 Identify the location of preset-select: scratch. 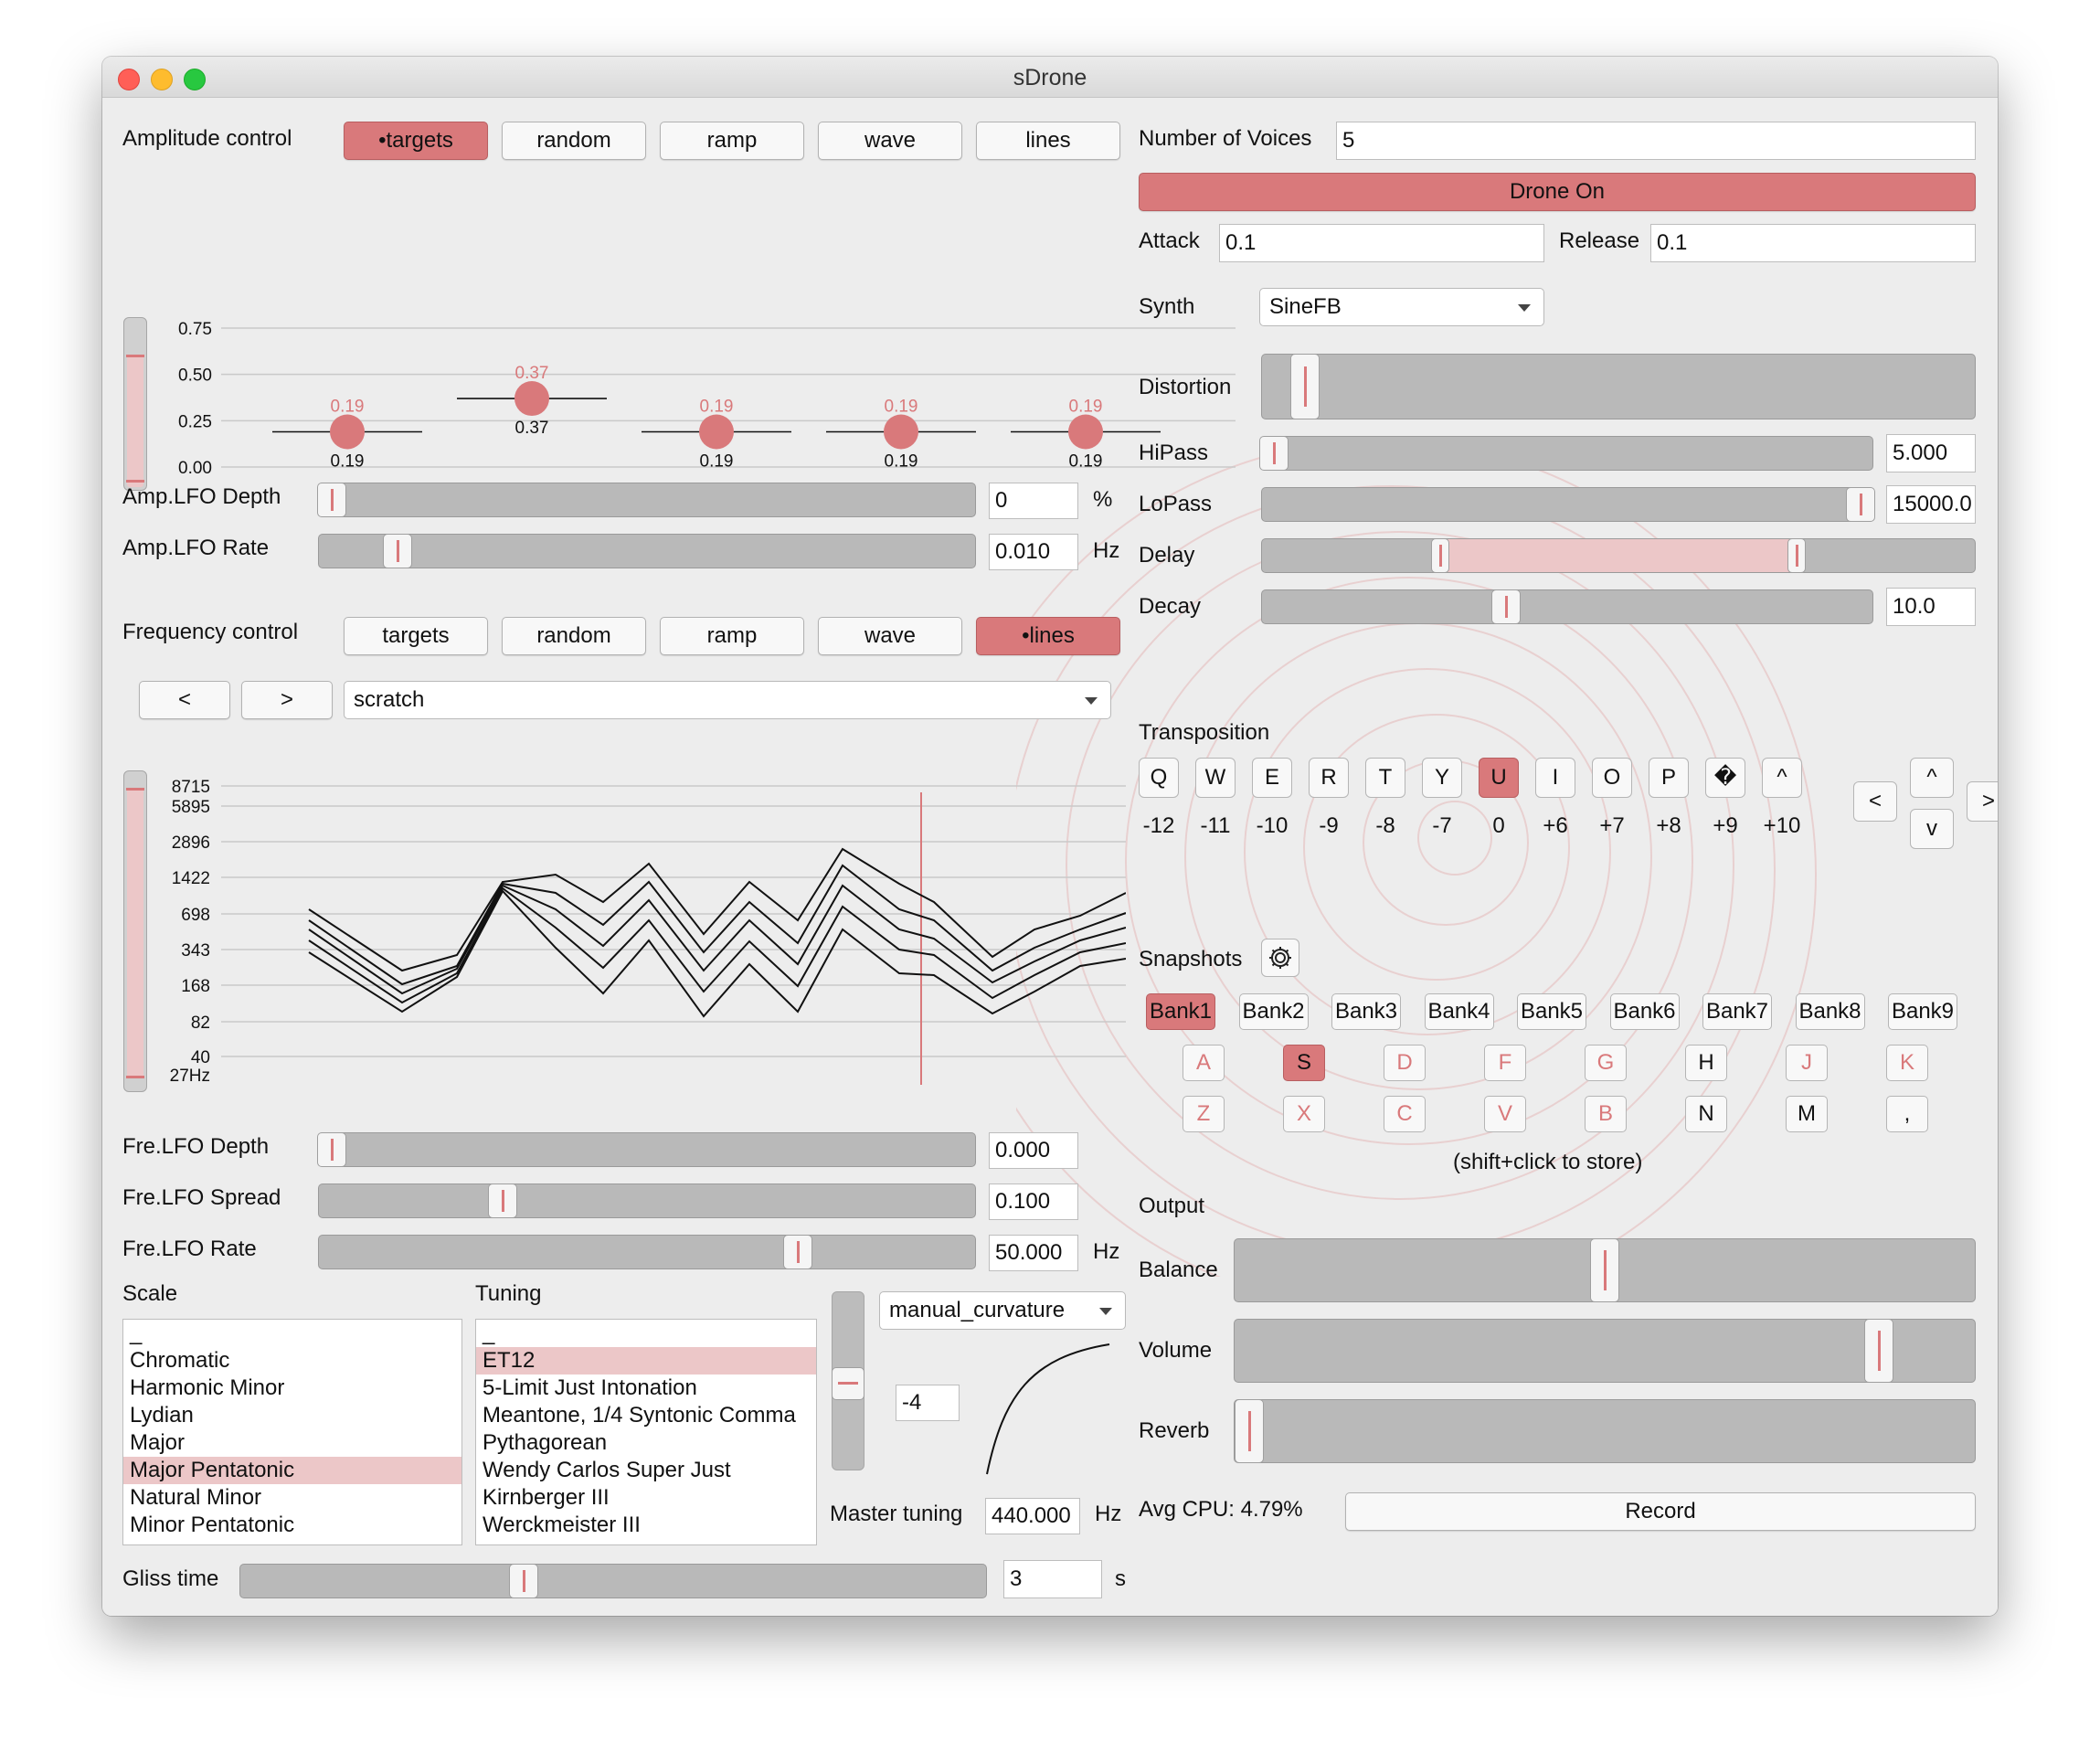
(727, 700).